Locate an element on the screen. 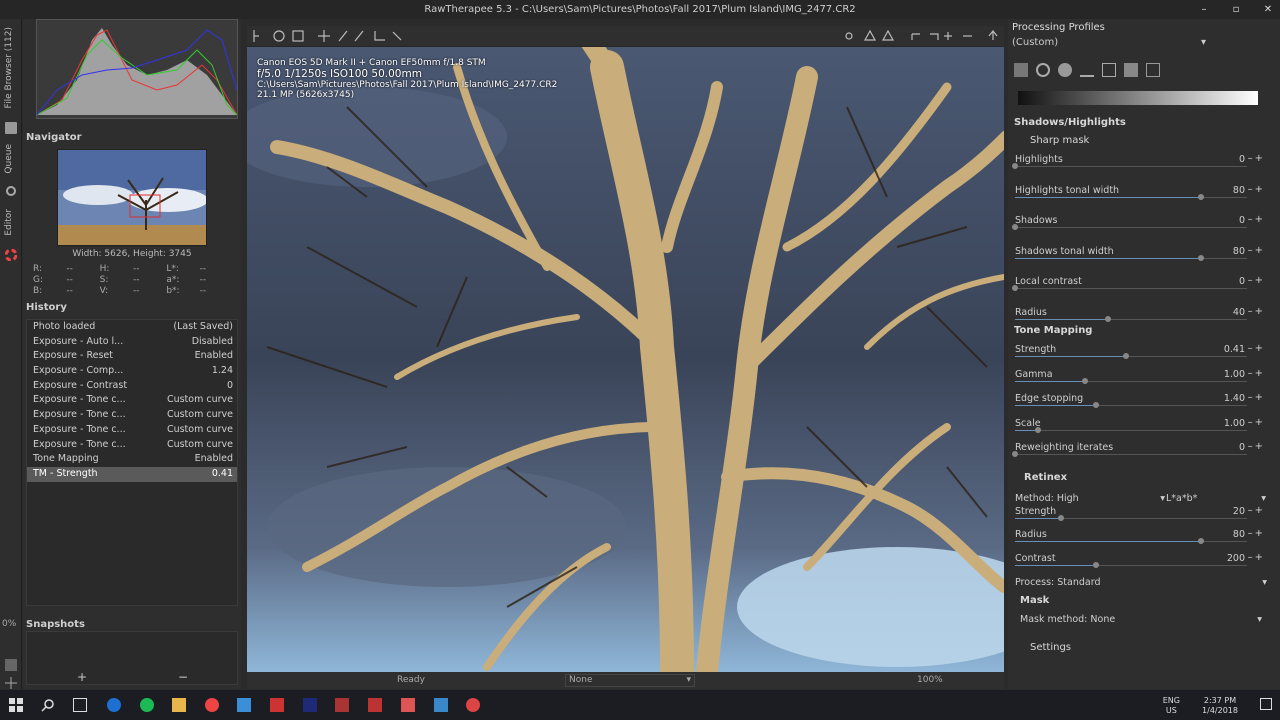 This screenshot has width=1280, height=720. wavelet-tab-icon is located at coordinates (1087, 70).